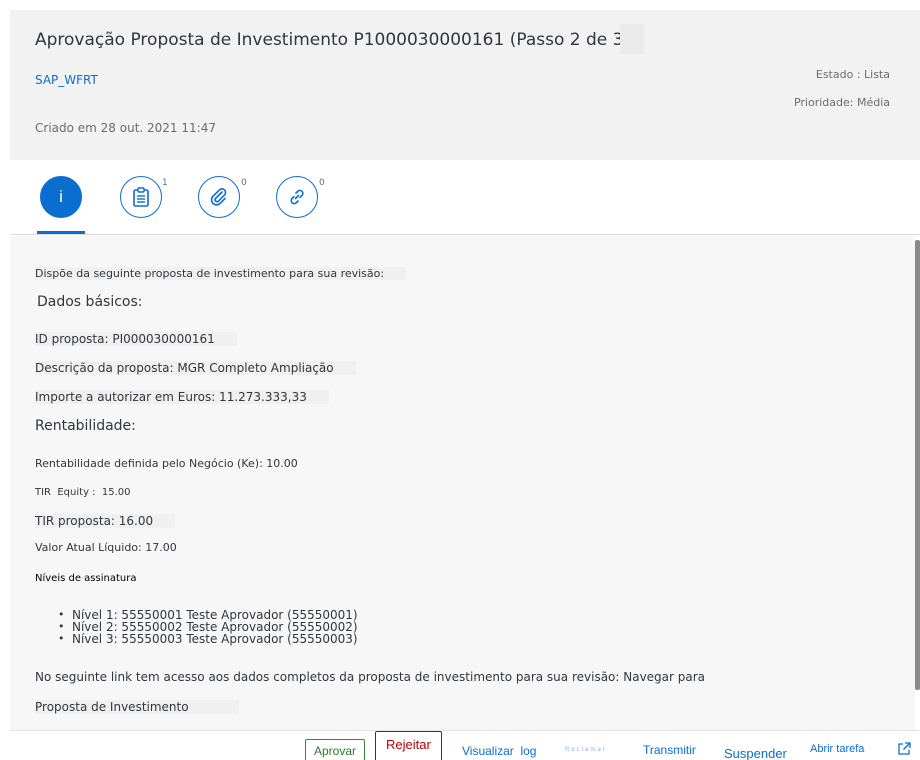 This screenshot has width=920, height=760. Describe the element at coordinates (322, 183) in the screenshot. I see `links-count: 0` at that location.